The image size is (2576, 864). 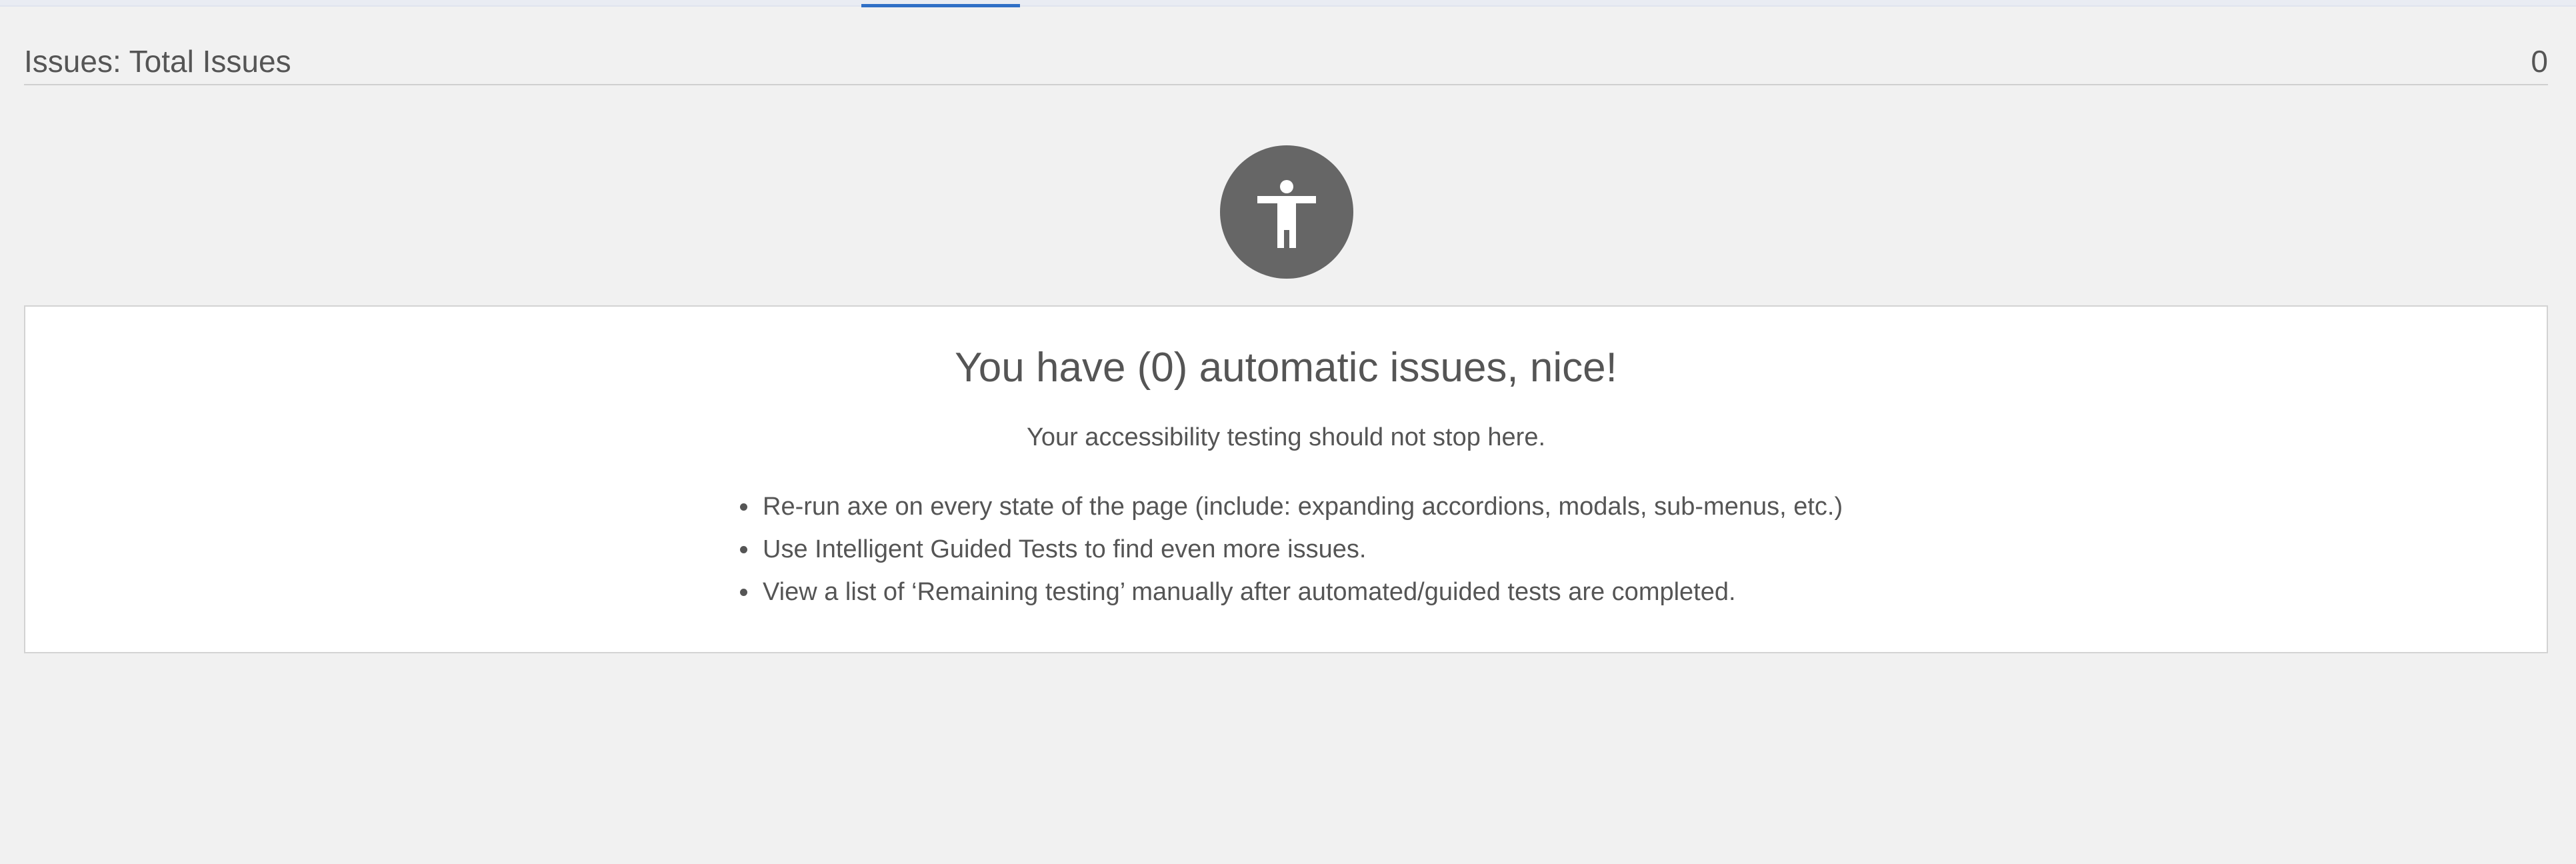 What do you see at coordinates (940, 5) in the screenshot?
I see `active-tab-indicator` at bounding box center [940, 5].